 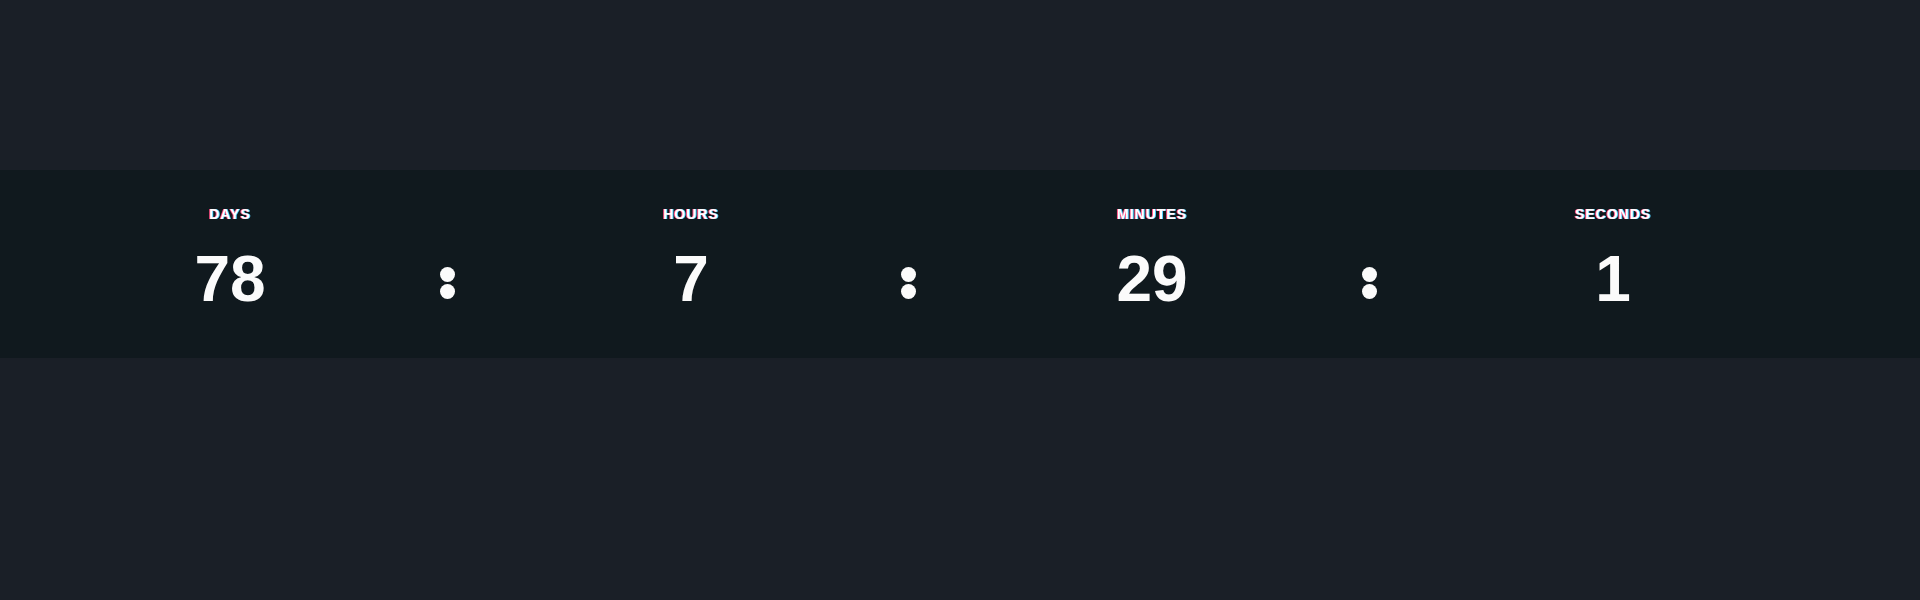 What do you see at coordinates (1613, 214) in the screenshot?
I see `unit-label: SECONDS` at bounding box center [1613, 214].